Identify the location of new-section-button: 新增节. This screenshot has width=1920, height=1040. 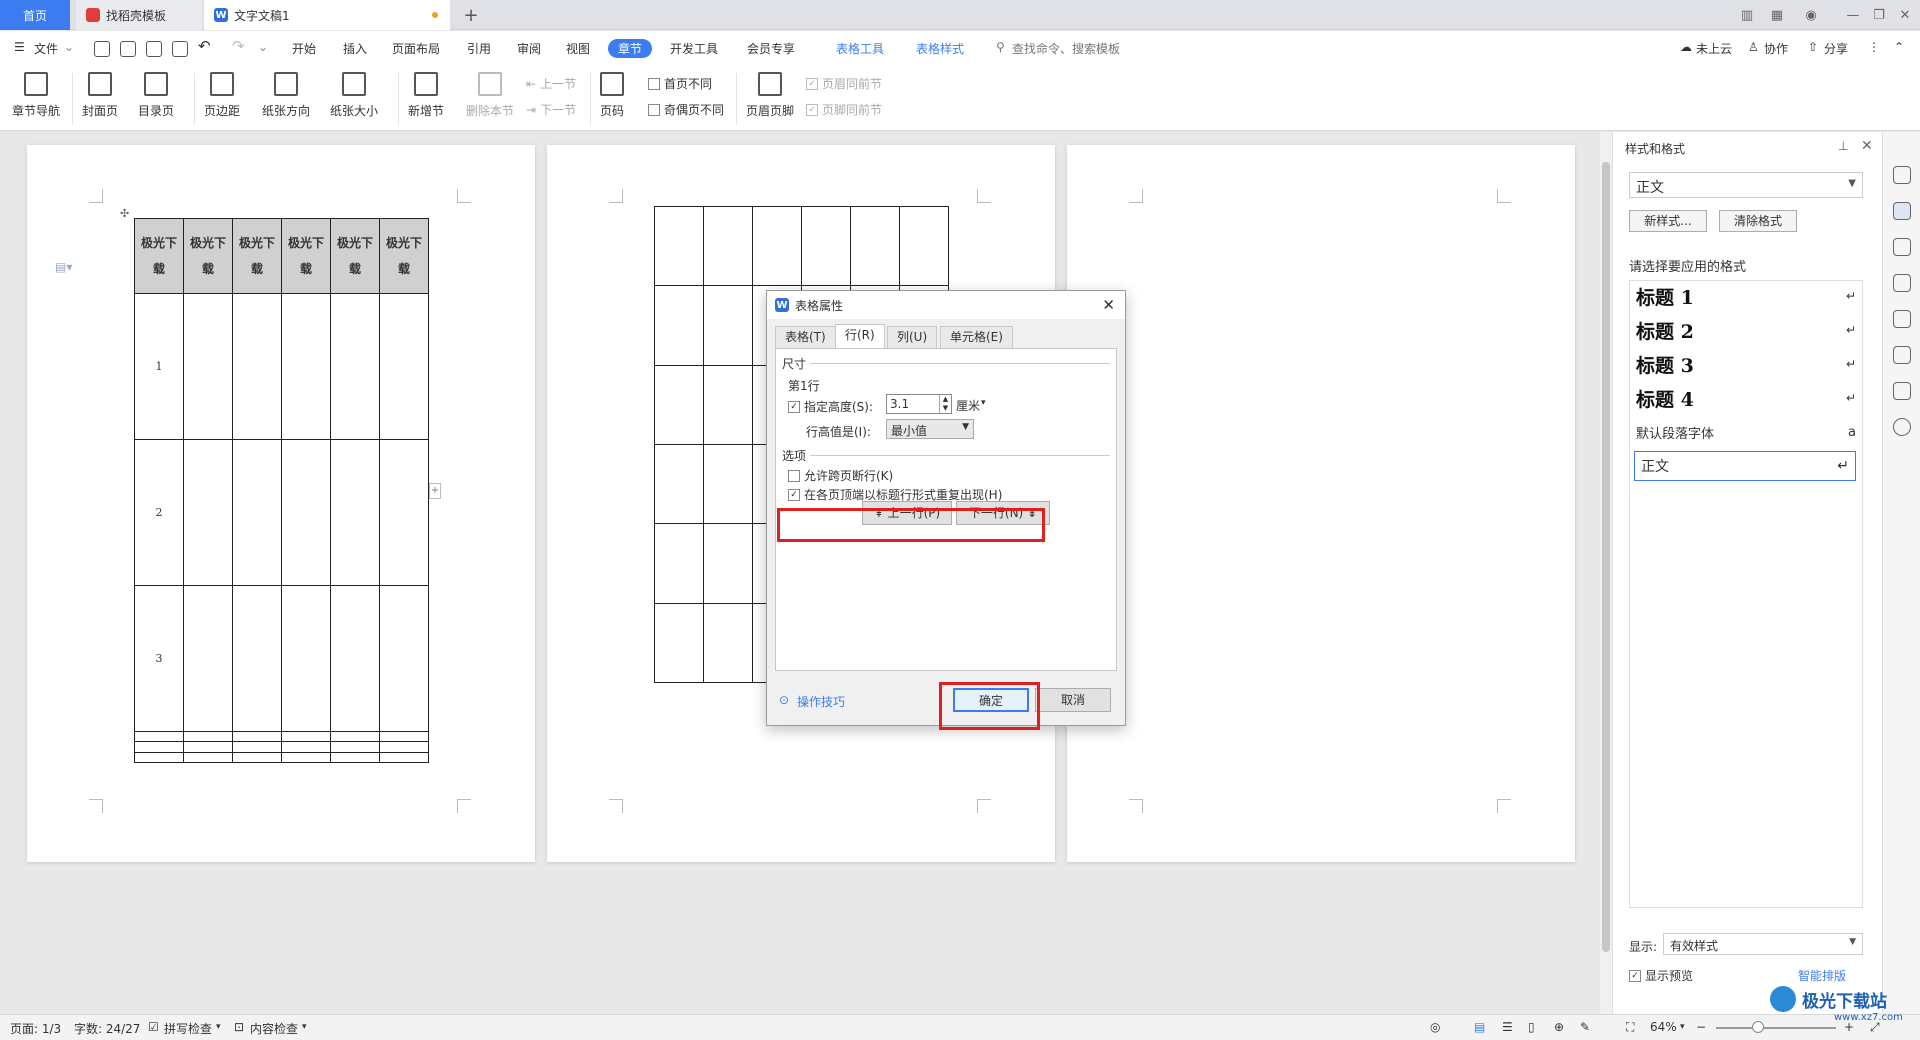
(426, 95).